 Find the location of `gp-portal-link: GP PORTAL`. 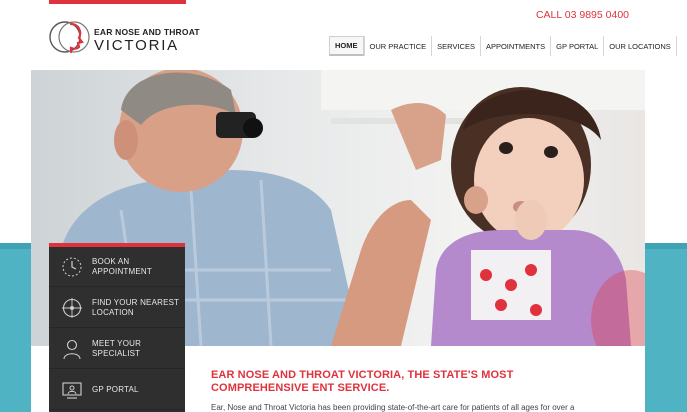

gp-portal-link: GP PORTAL is located at coordinates (117, 390).